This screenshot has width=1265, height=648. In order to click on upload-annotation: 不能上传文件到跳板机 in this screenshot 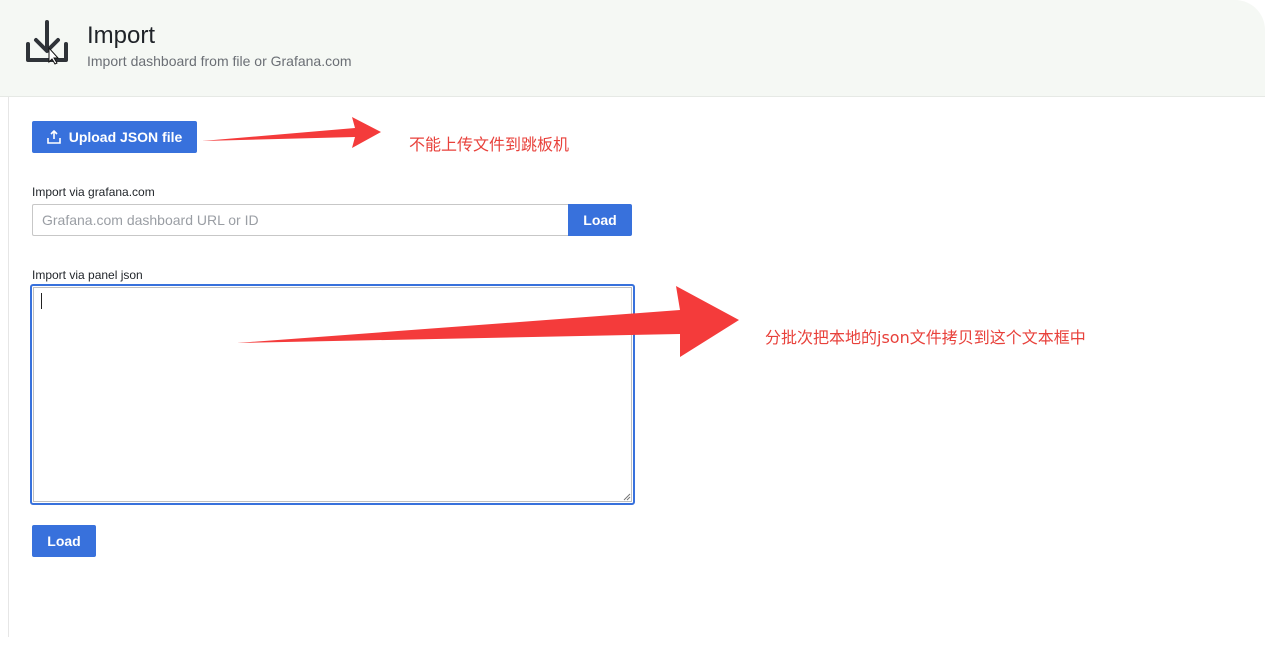, I will do `click(489, 144)`.